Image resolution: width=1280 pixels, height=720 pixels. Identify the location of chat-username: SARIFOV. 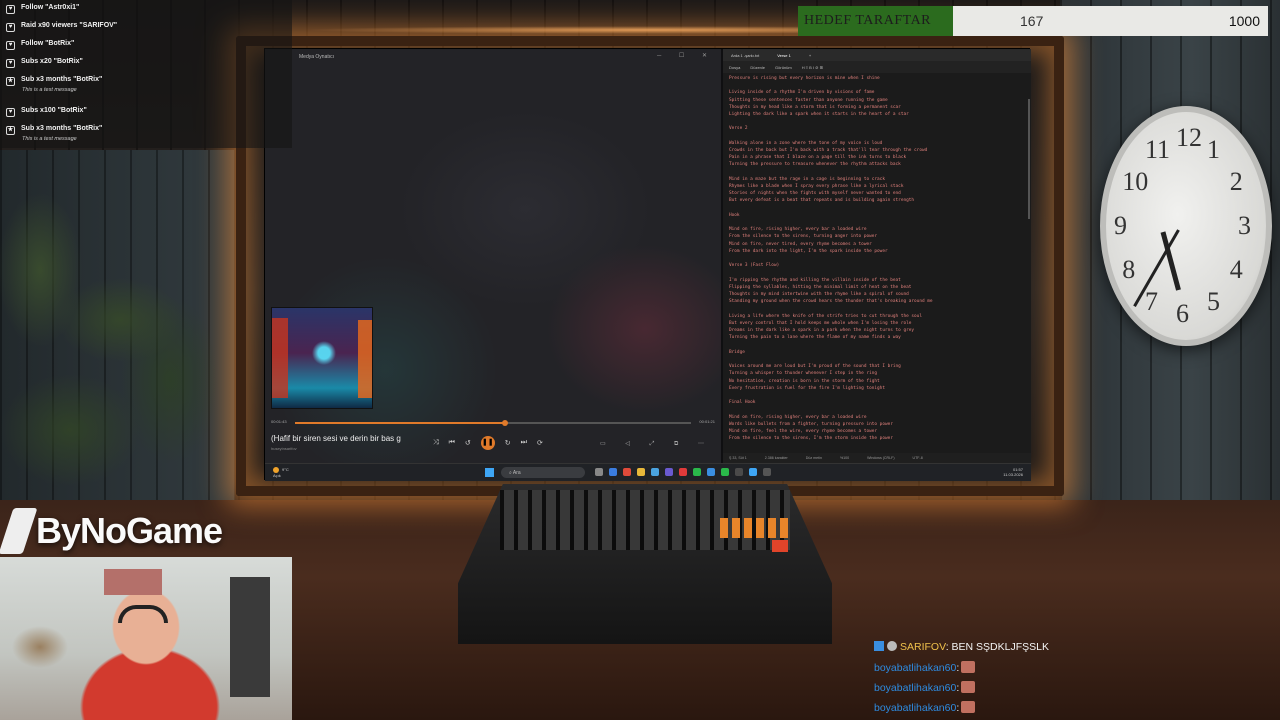
(923, 647).